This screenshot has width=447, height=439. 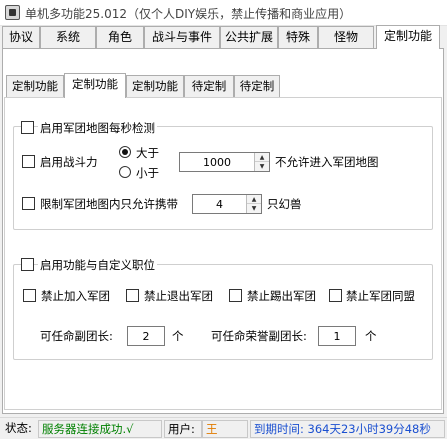 I want to click on vice-leader-unit: 个, so click(x=178, y=336).